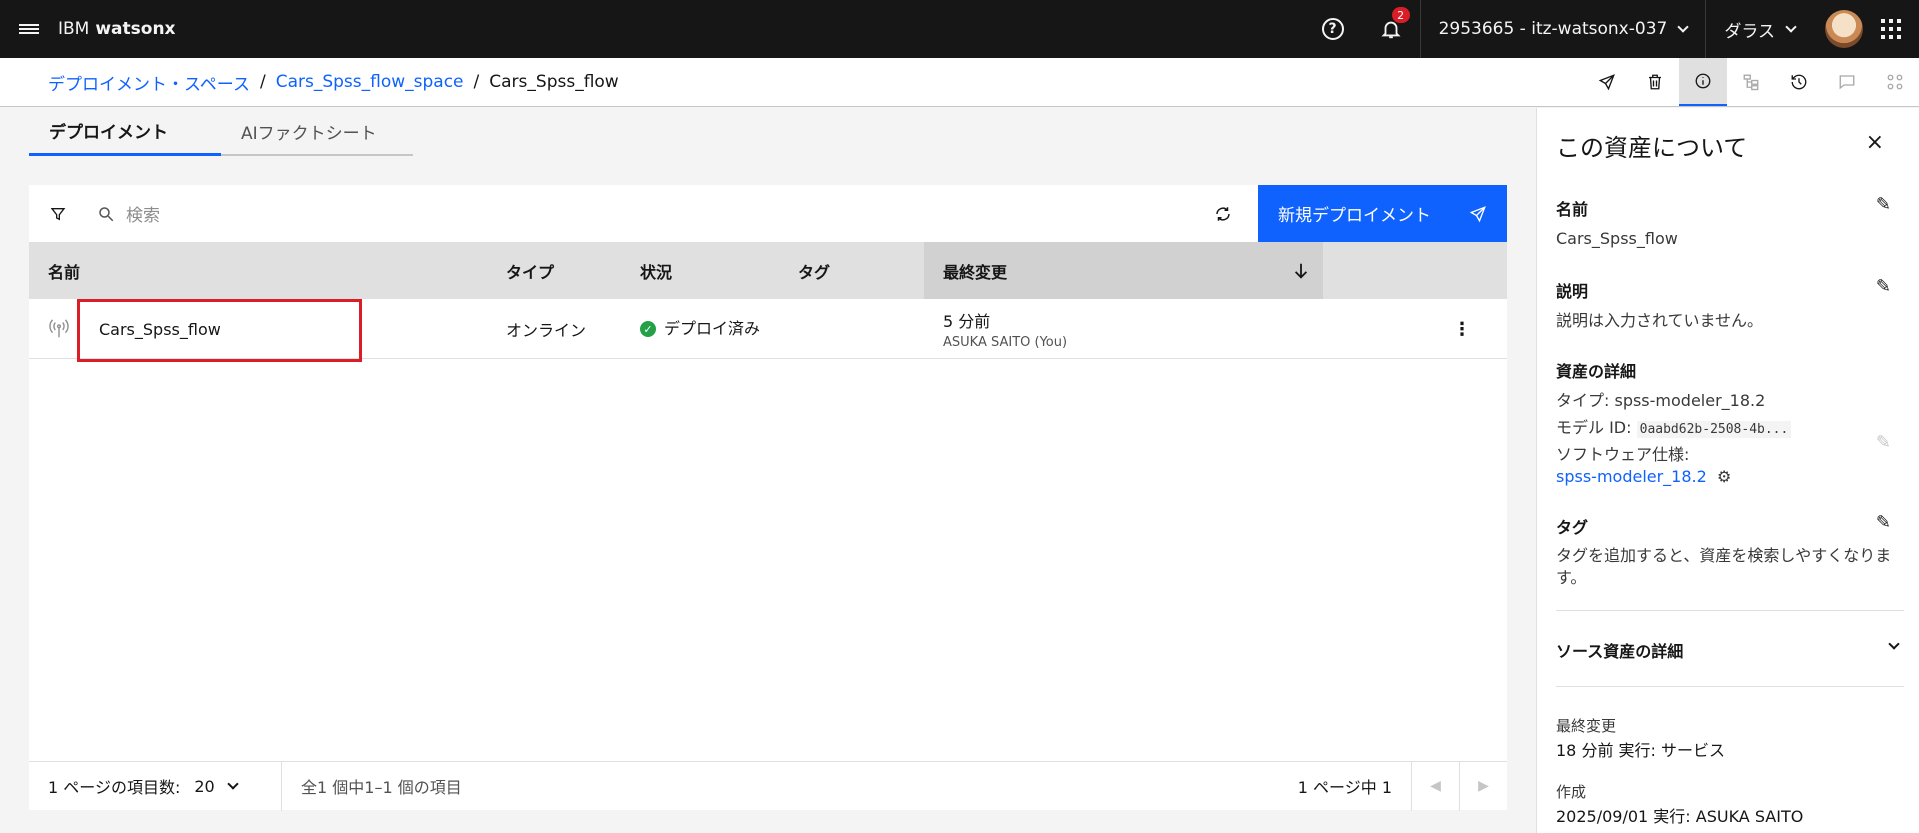 This screenshot has width=1919, height=833. Describe the element at coordinates (1660, 320) in the screenshot. I see `description-value: 説明は入力されていません。` at that location.